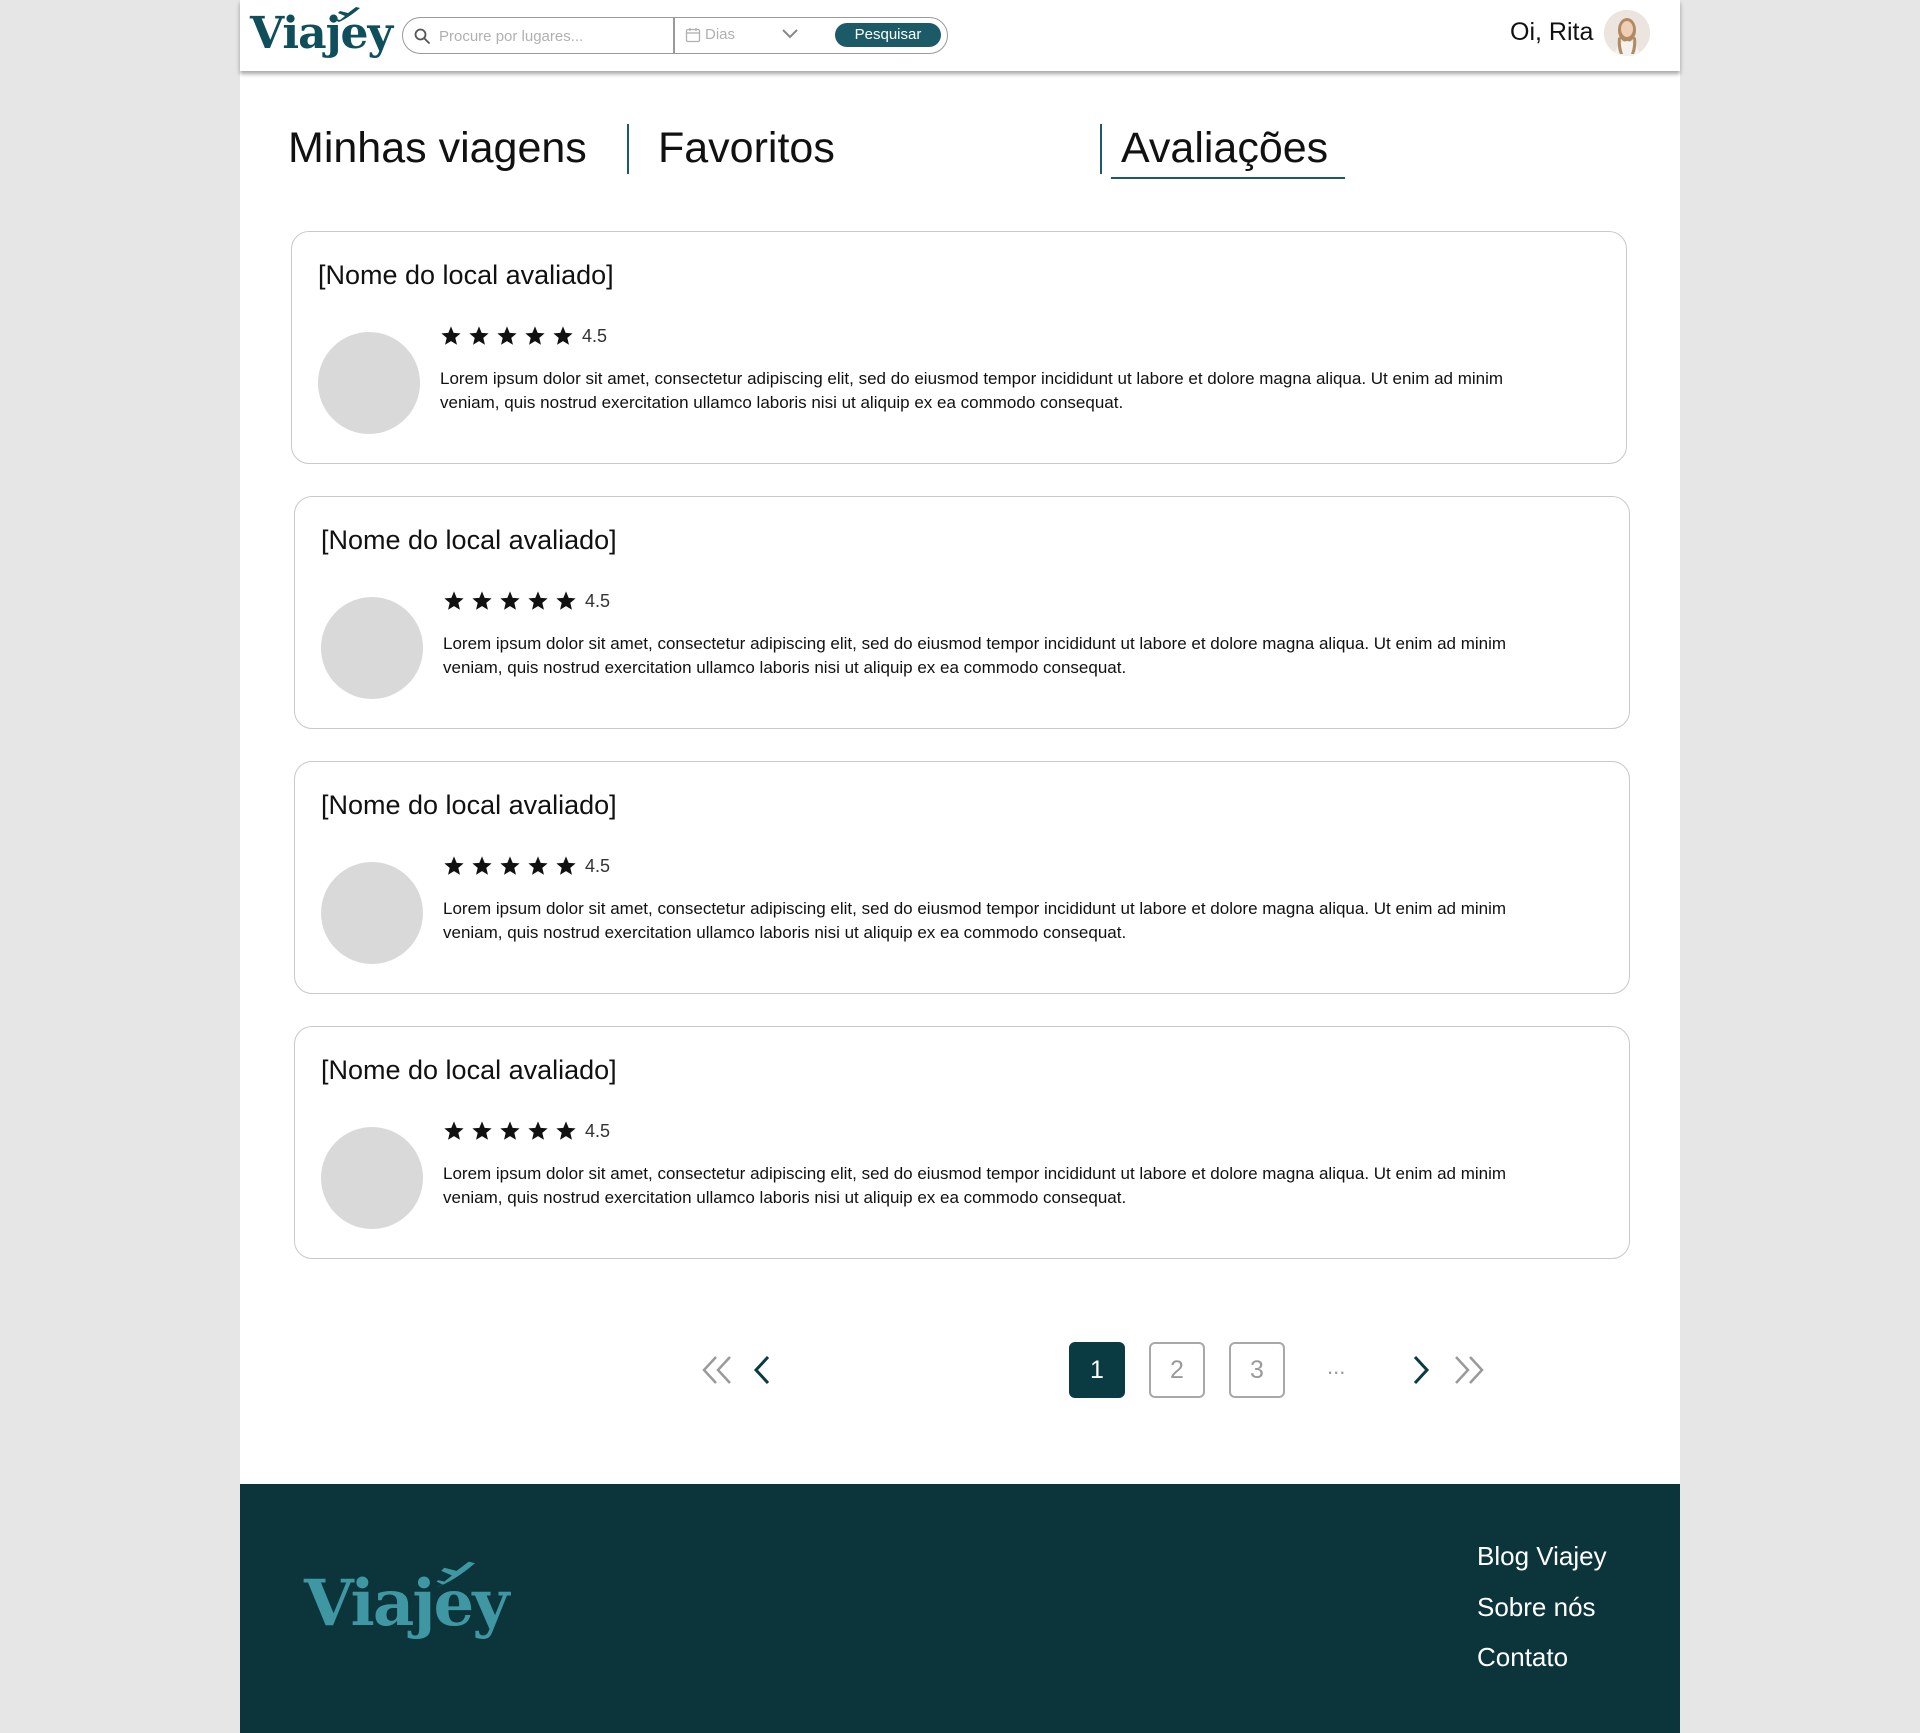 The image size is (1920, 1733). What do you see at coordinates (888, 35) in the screenshot?
I see `search-button: Pesquisar` at bounding box center [888, 35].